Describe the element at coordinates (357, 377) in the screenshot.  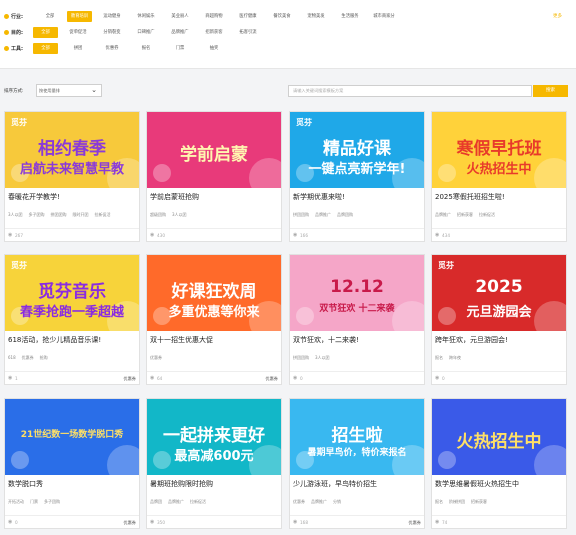
I see `card-footer: ◉ 0` at that location.